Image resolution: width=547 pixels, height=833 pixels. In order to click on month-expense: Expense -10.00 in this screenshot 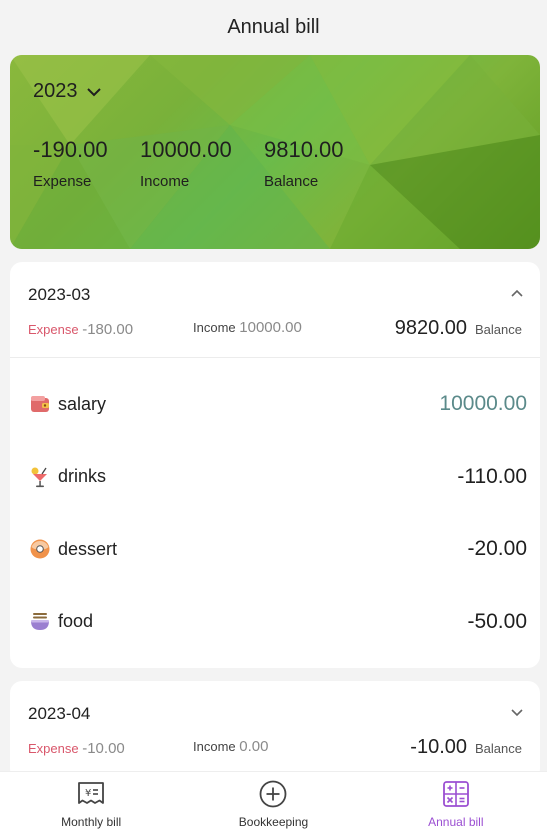, I will do `click(76, 748)`.